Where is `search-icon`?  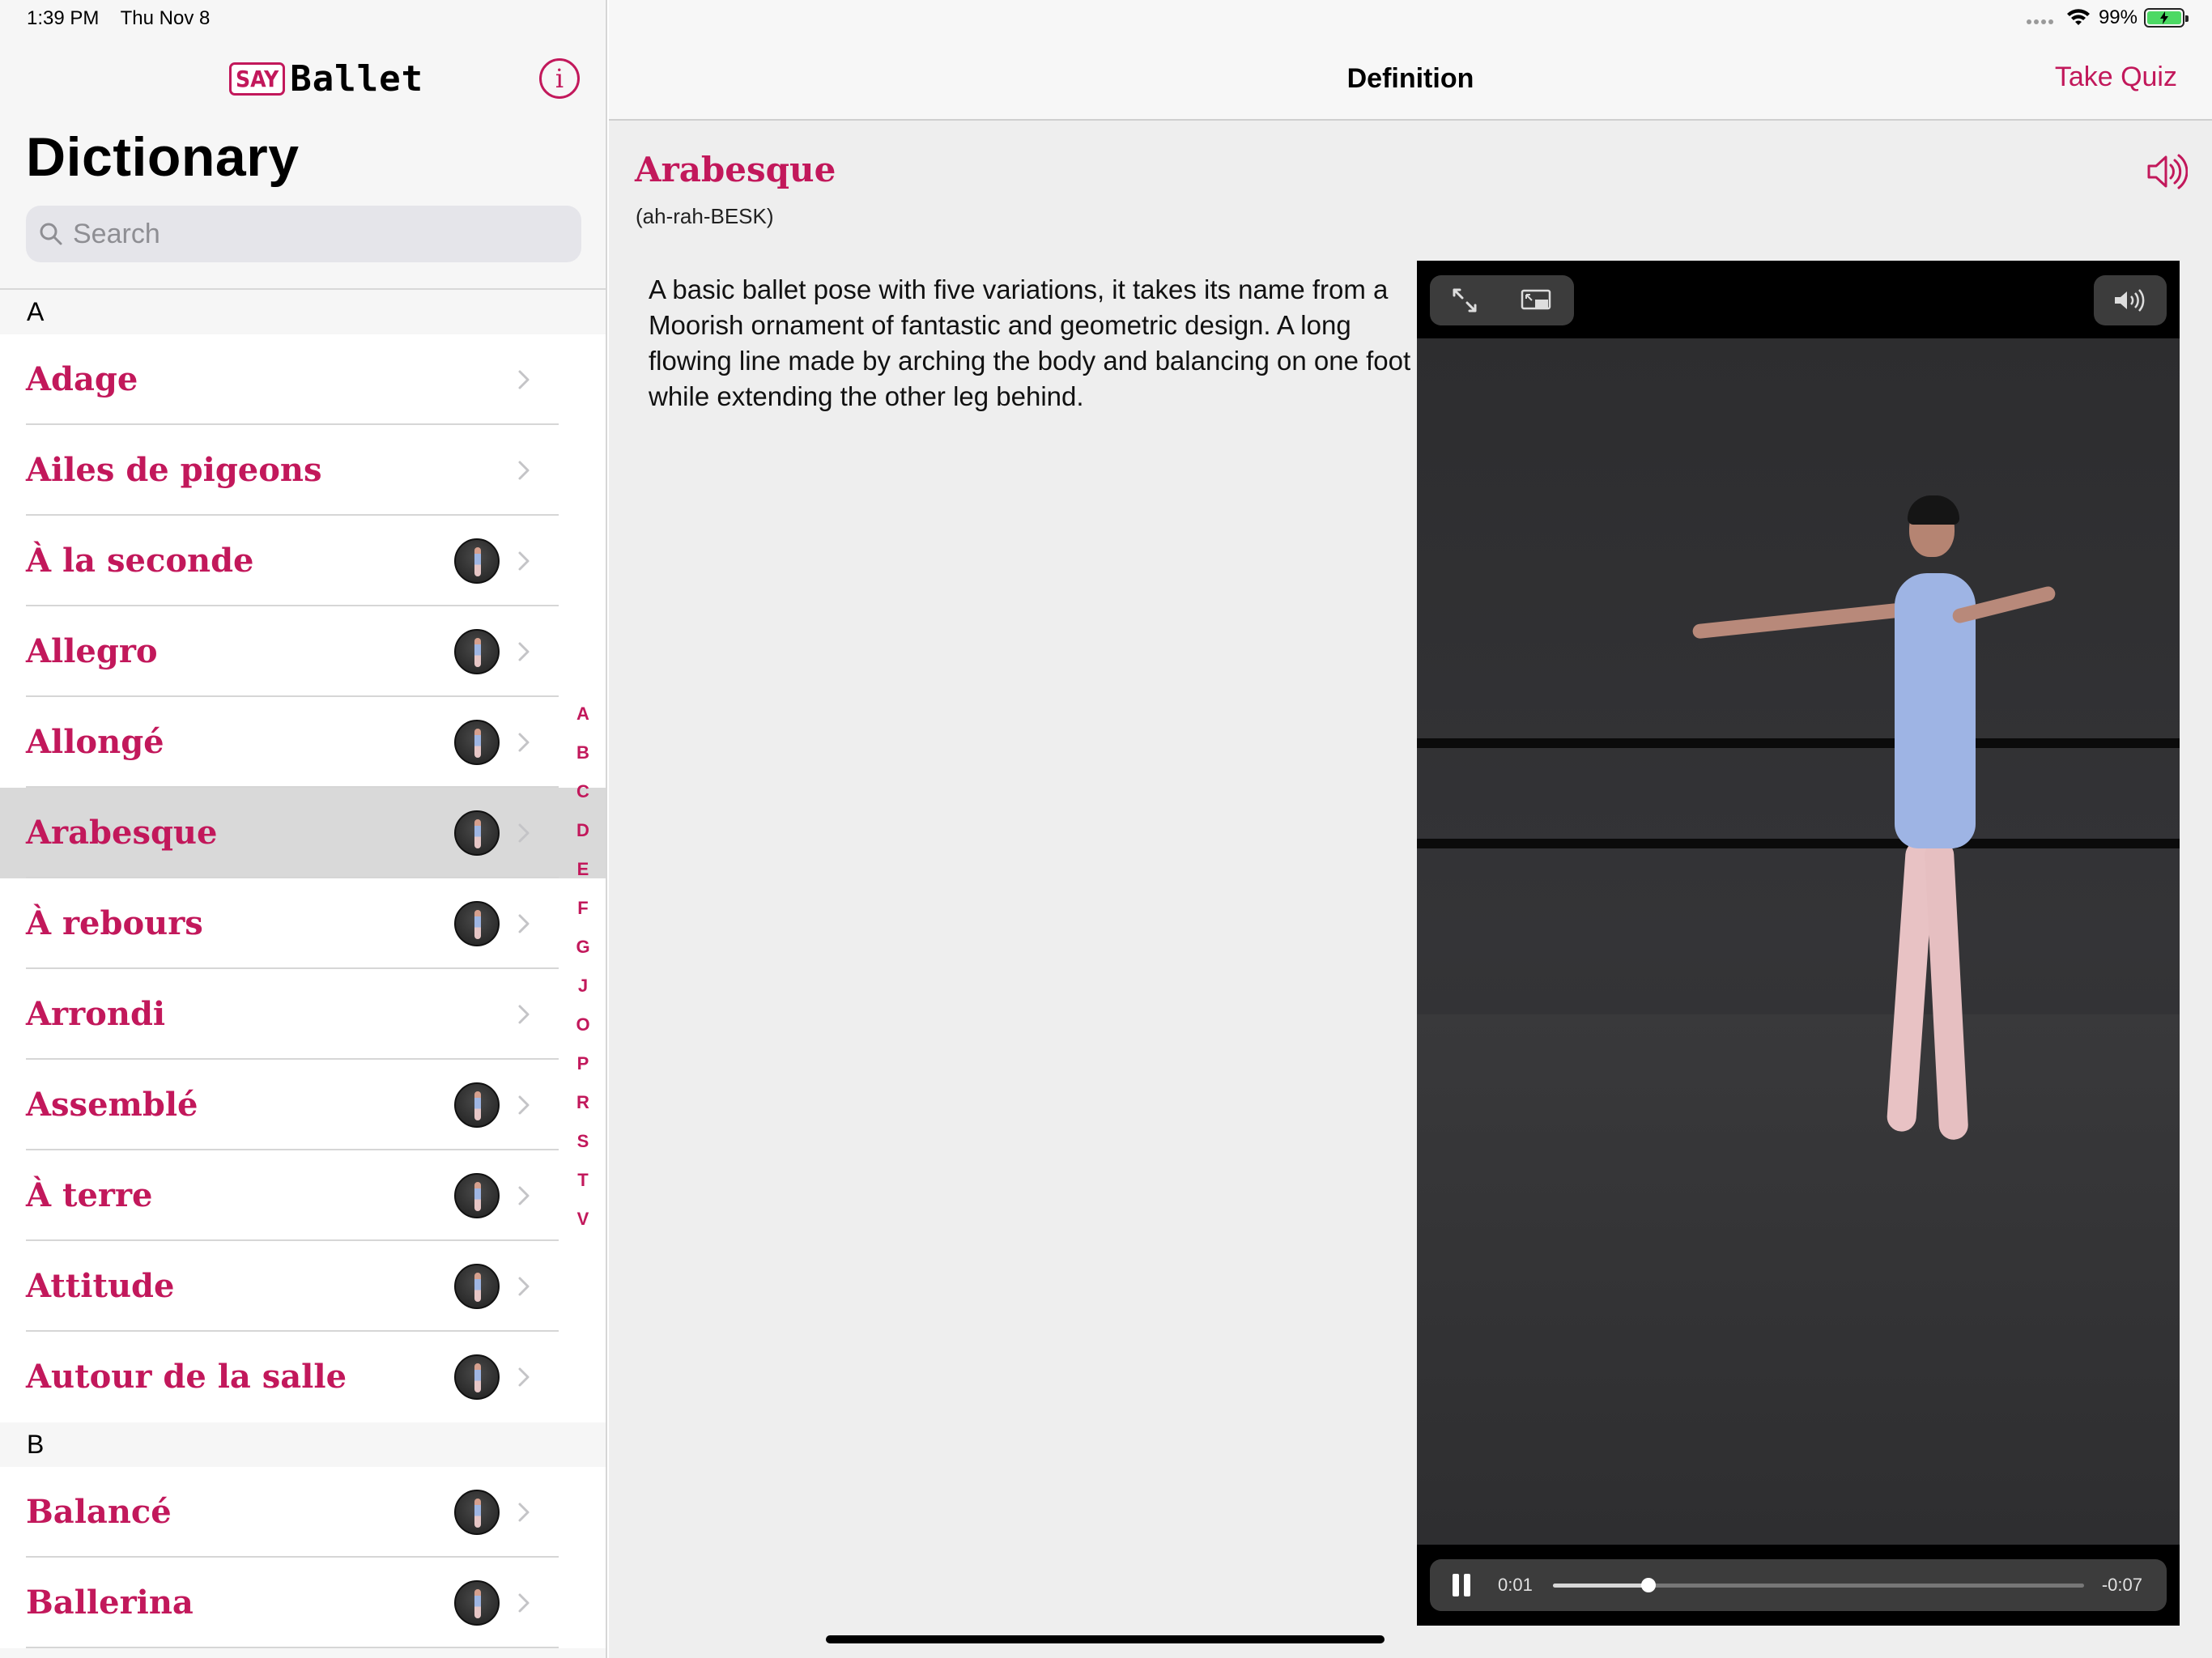 search-icon is located at coordinates (51, 234).